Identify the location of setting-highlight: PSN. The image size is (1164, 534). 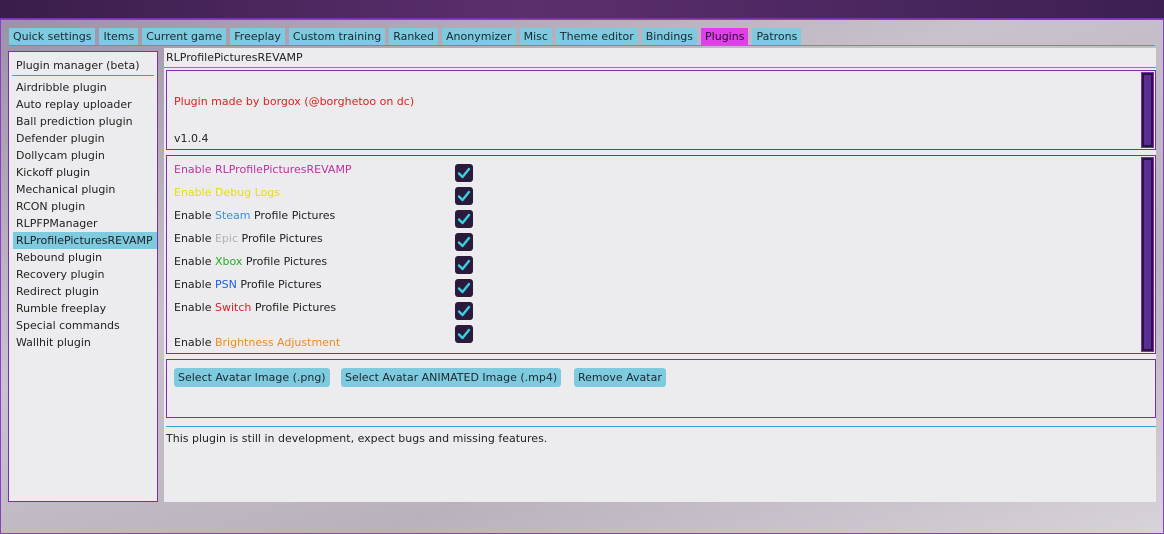
(225, 284).